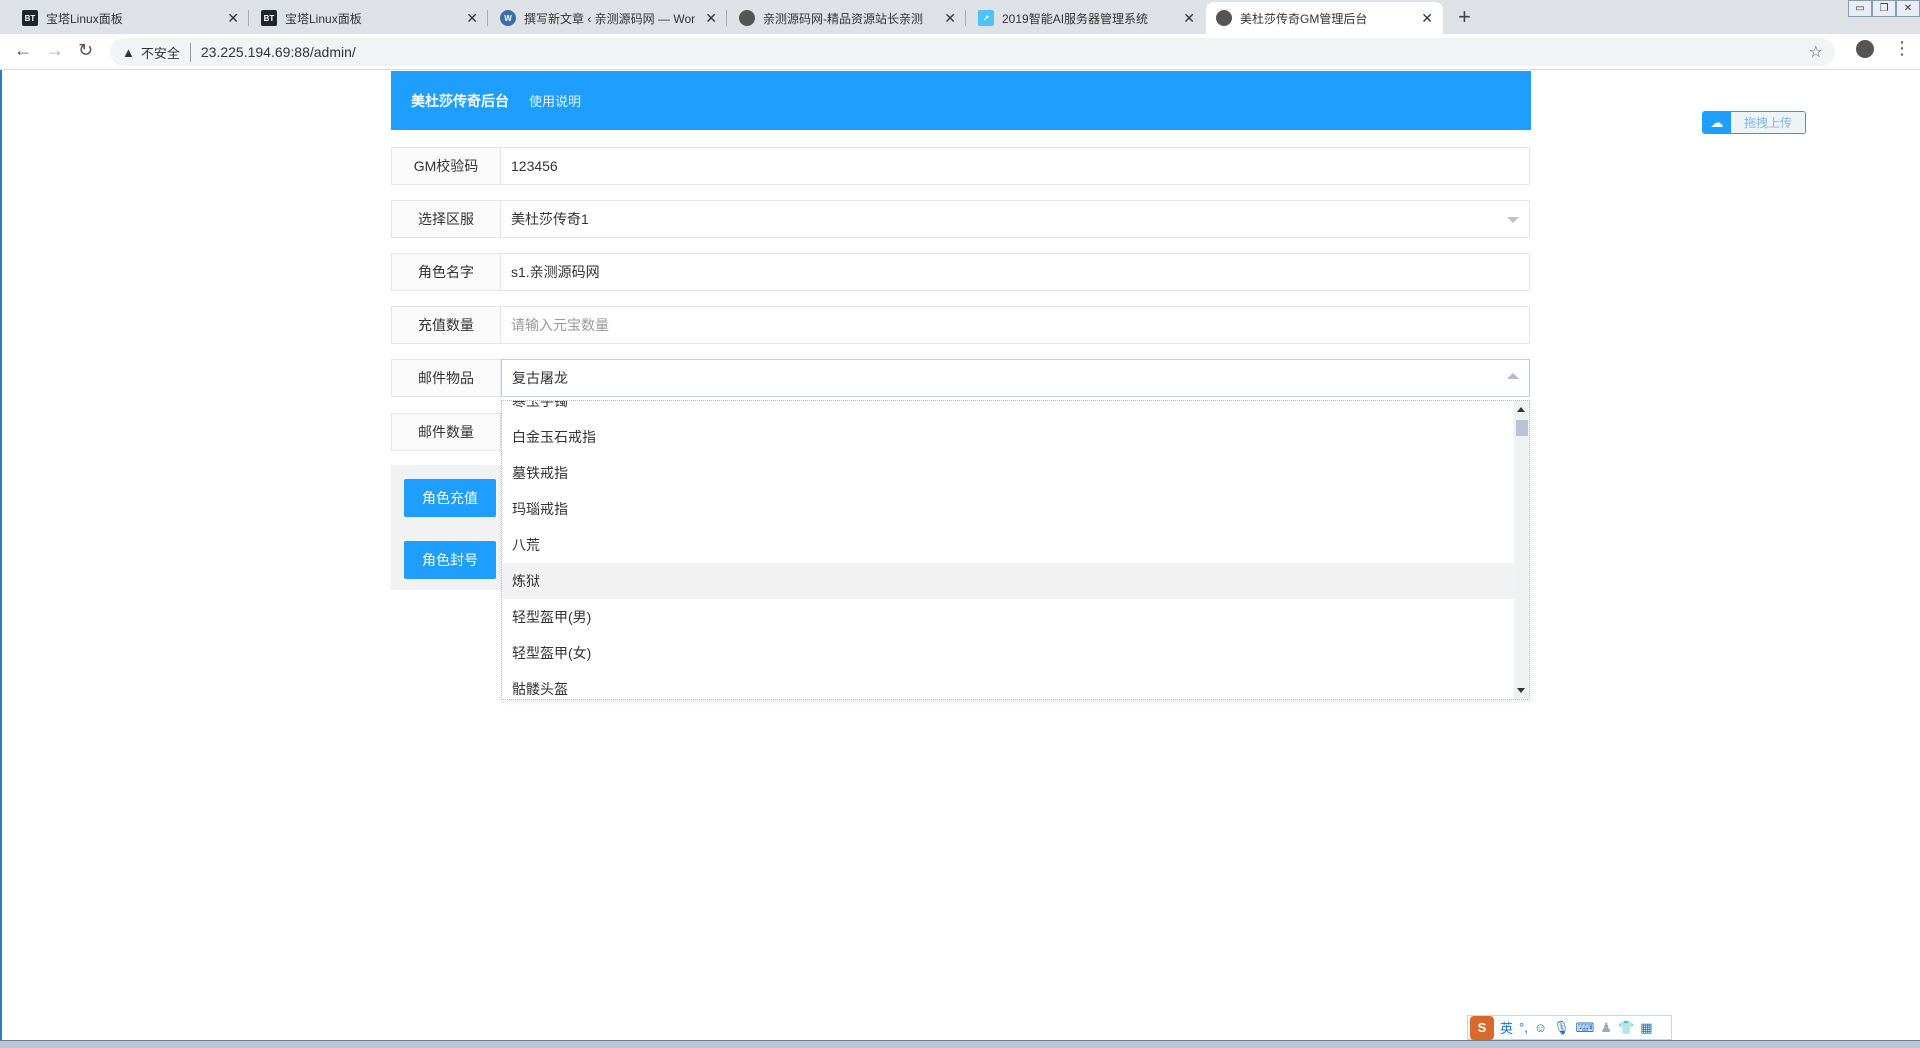 This screenshot has width=1920, height=1048. I want to click on drag-upload-button: ☁ 拖拽上传, so click(1754, 122).